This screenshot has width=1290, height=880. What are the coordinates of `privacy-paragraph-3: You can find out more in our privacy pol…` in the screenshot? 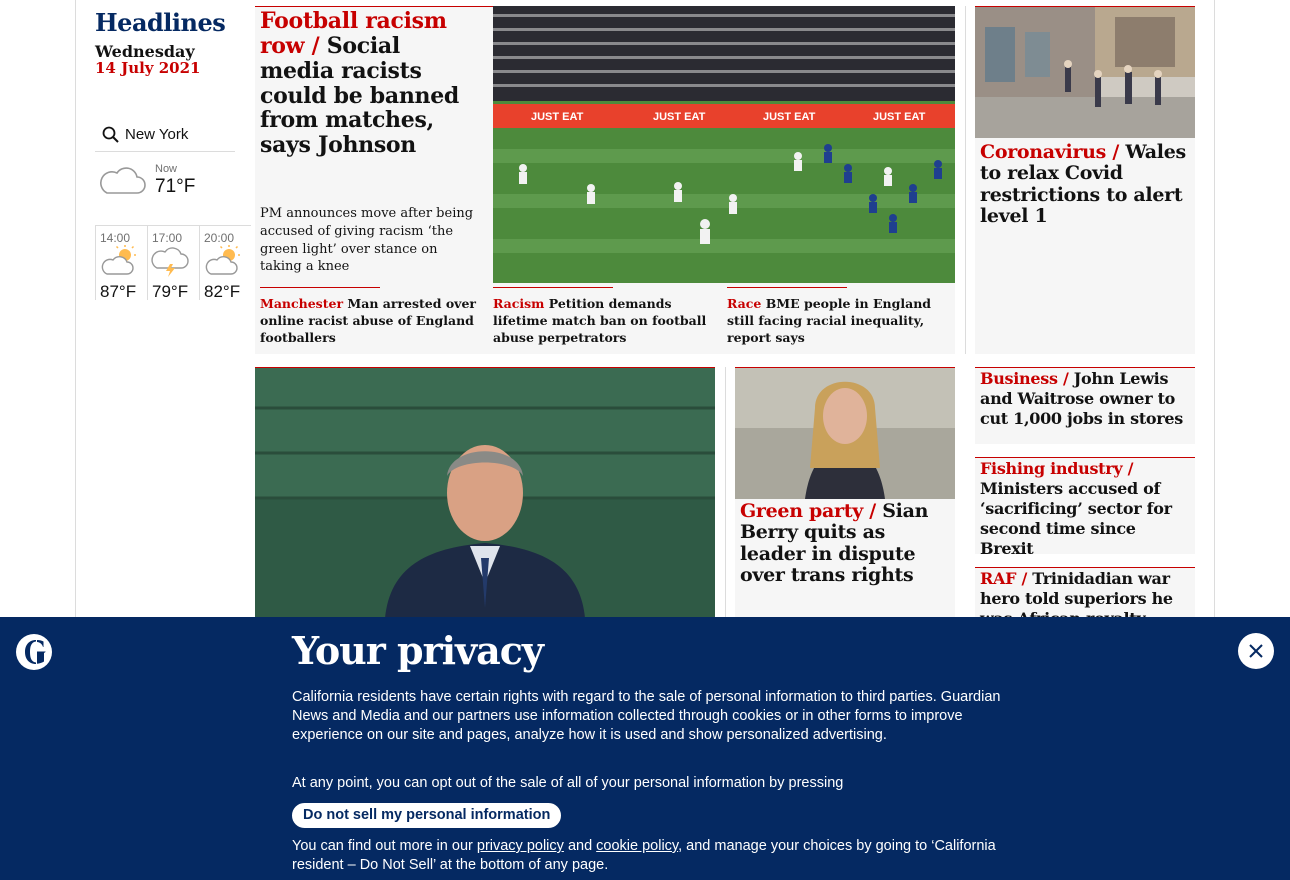 It's located at (647, 856).